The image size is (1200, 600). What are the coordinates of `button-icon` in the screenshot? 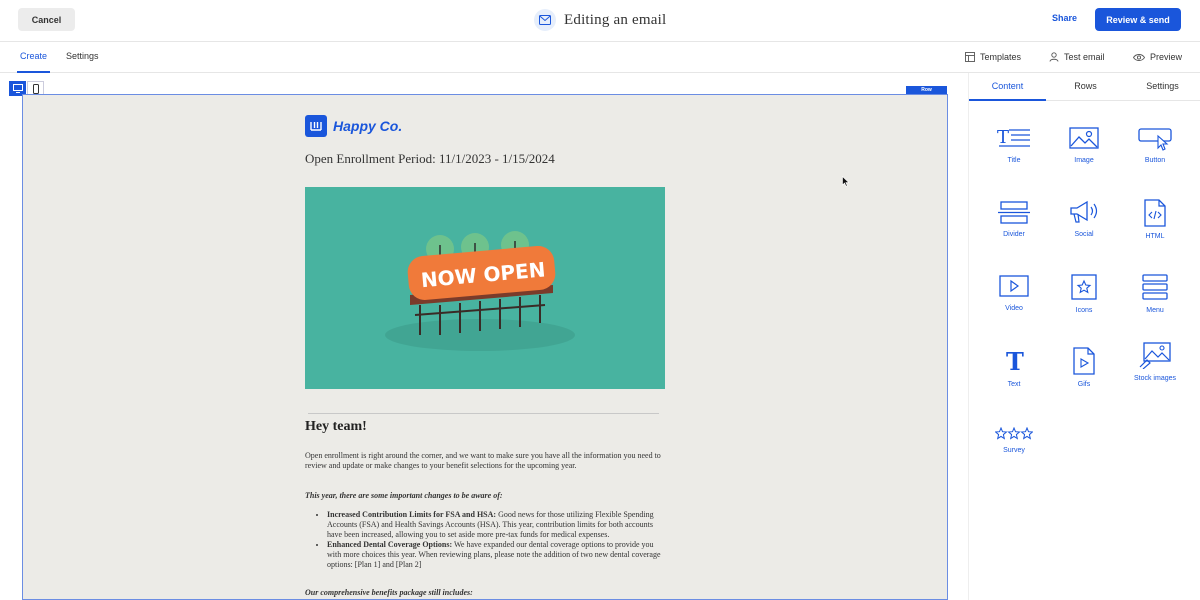 It's located at (1155, 139).